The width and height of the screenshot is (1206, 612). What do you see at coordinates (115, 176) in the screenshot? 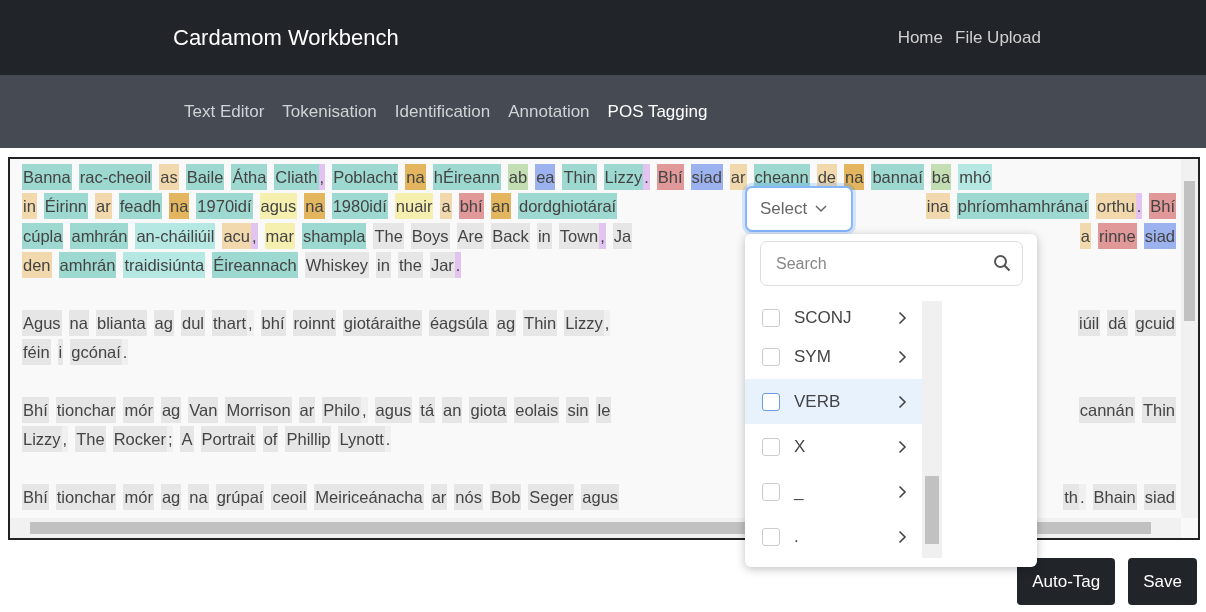
I see `token: rac-cheoil` at bounding box center [115, 176].